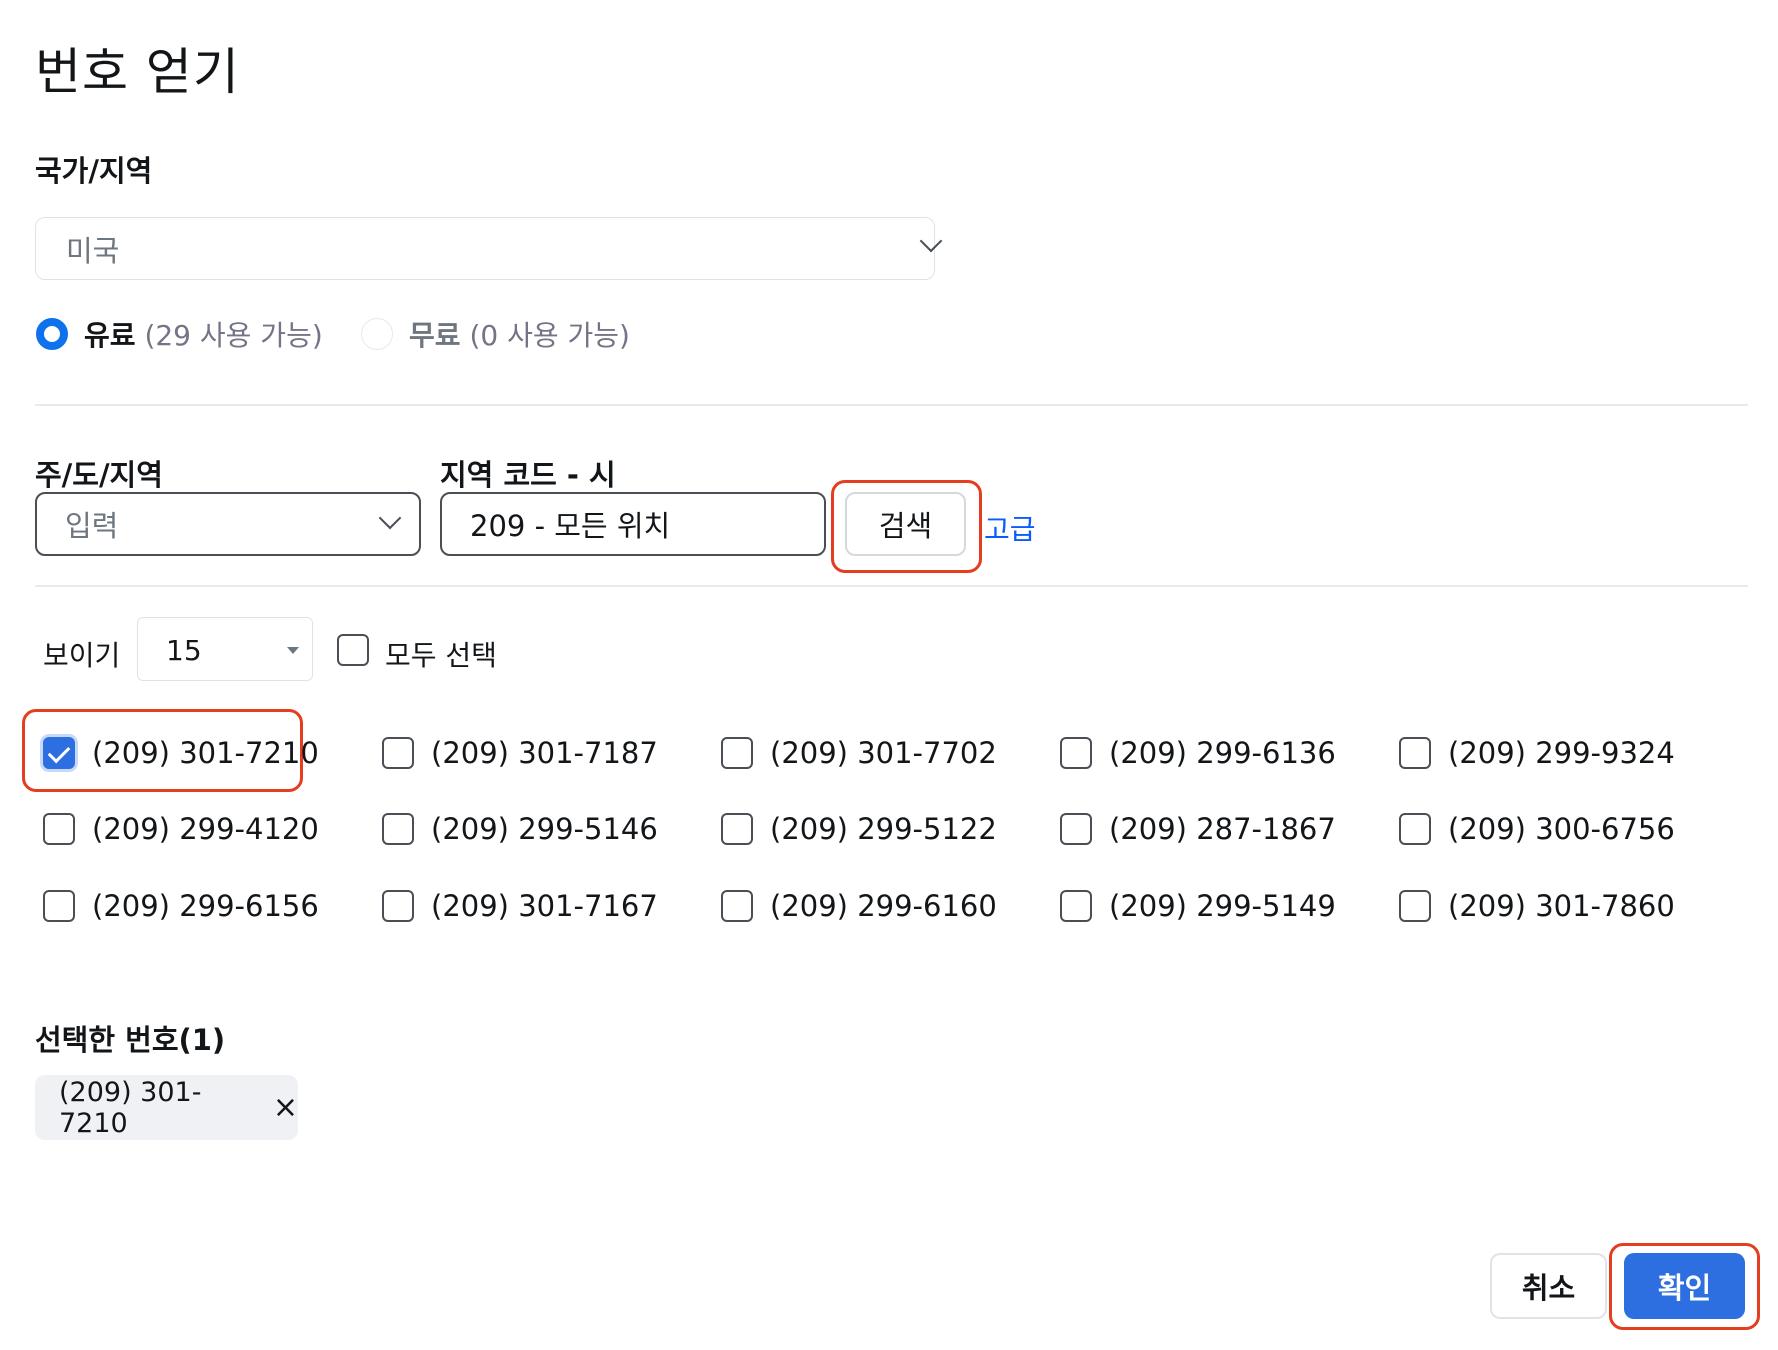 The width and height of the screenshot is (1778, 1350). I want to click on search-button: 검색, so click(905, 524).